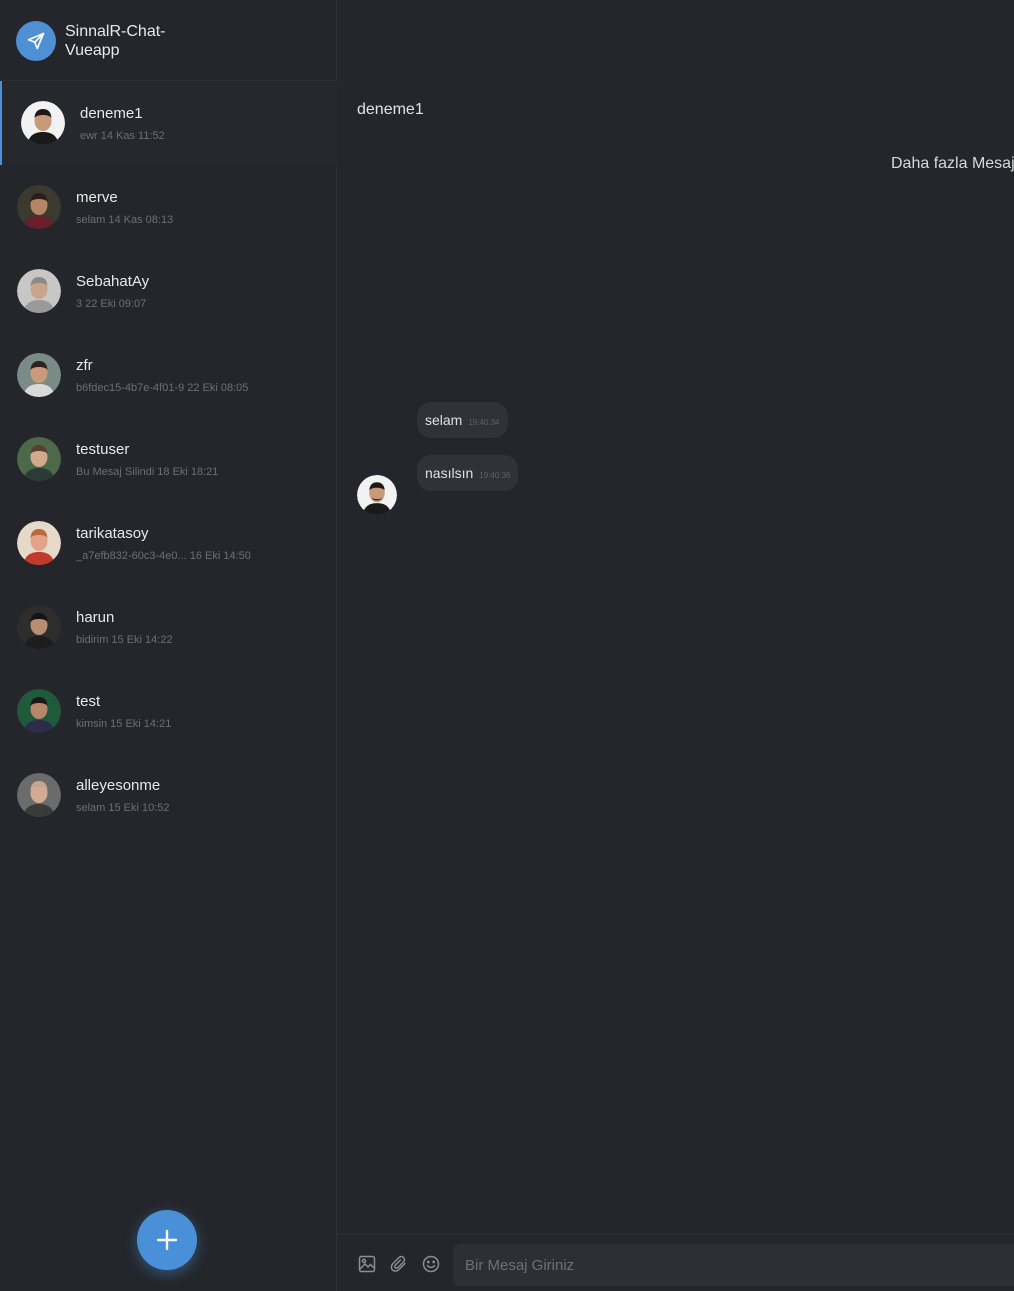 Image resolution: width=1014 pixels, height=1291 pixels. I want to click on message-input, so click(733, 1265).